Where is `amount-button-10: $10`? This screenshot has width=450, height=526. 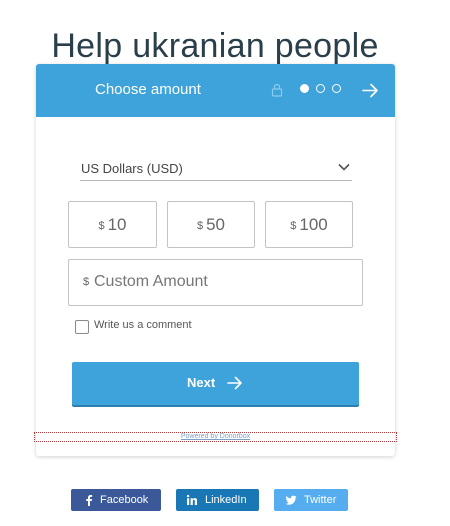
amount-button-10: $10 is located at coordinates (112, 224).